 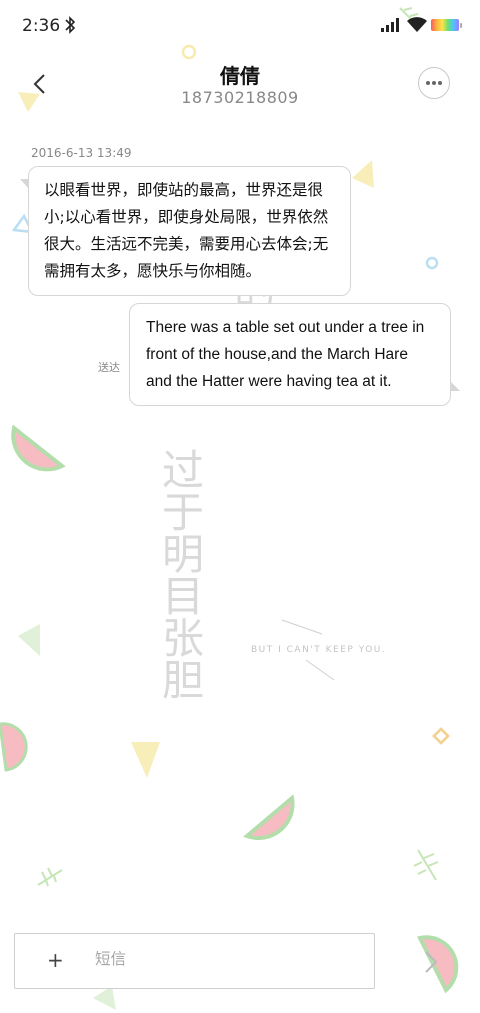 What do you see at coordinates (417, 24) in the screenshot?
I see `wifi-icon` at bounding box center [417, 24].